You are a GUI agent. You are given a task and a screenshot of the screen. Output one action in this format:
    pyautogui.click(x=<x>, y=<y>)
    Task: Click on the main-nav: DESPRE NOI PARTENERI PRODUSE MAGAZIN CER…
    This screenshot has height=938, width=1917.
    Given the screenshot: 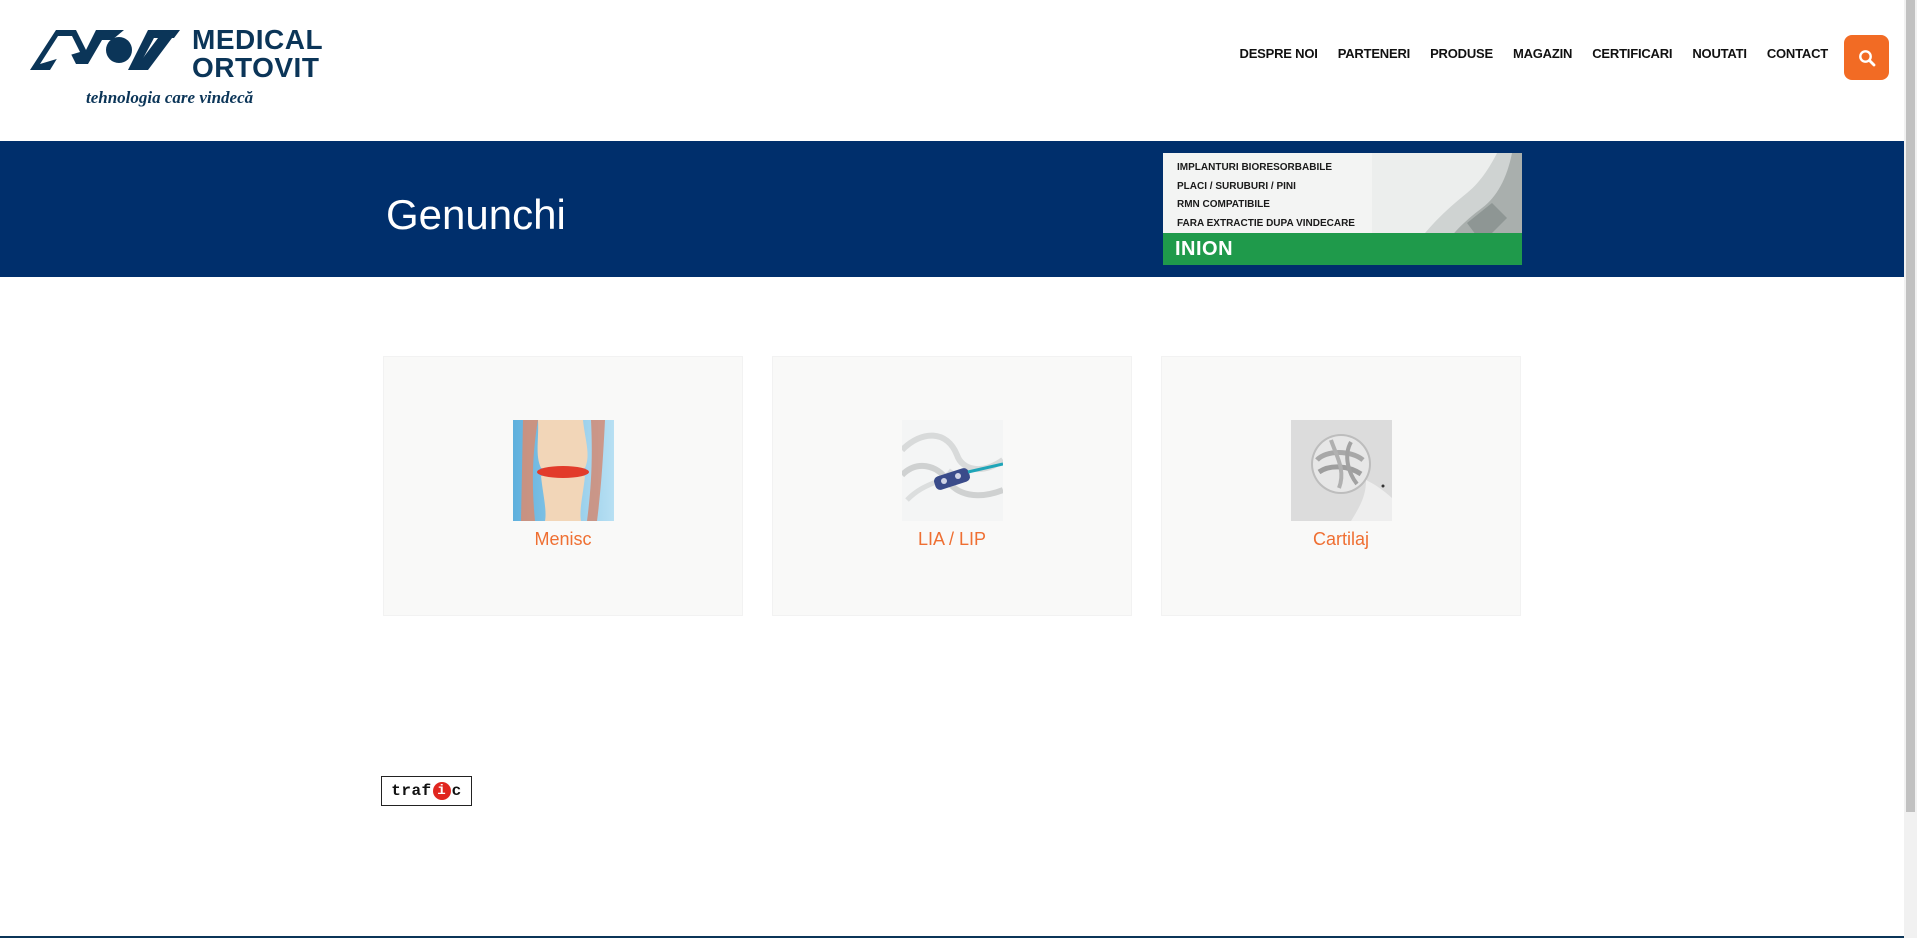 What is the action you would take?
    pyautogui.click(x=1534, y=53)
    